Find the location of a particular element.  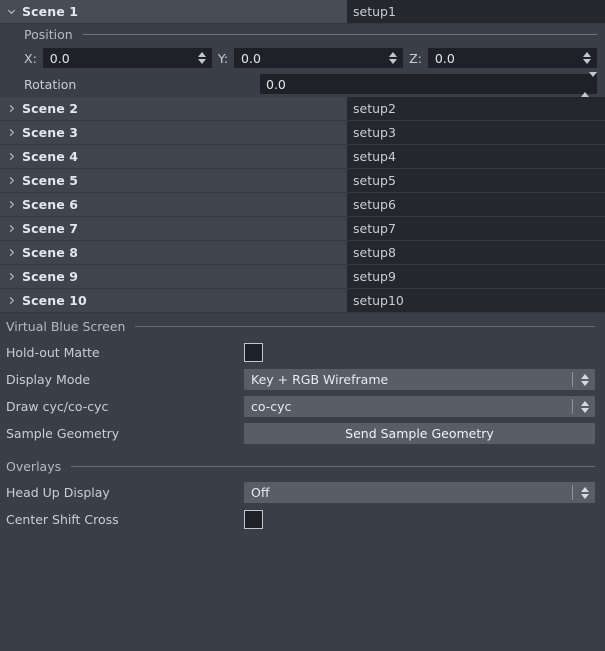

scene-name: Scene 7 is located at coordinates (50, 228).